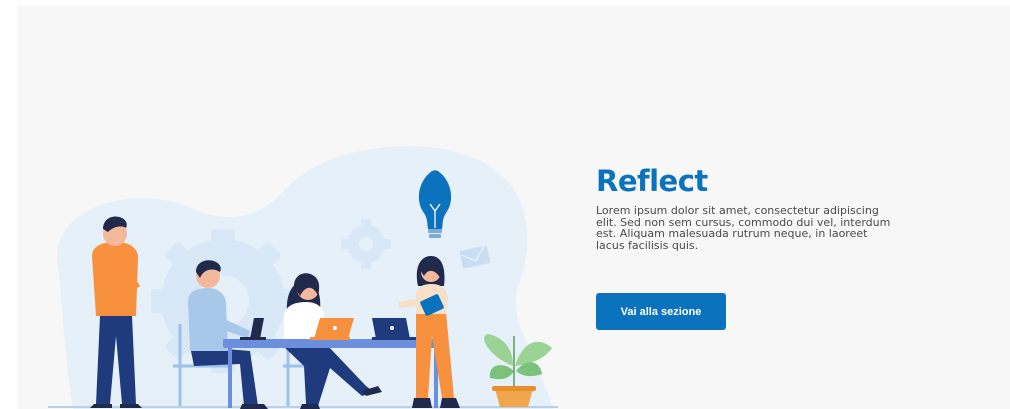 The image size is (1010, 409). I want to click on section-title: Reflect, so click(652, 181).